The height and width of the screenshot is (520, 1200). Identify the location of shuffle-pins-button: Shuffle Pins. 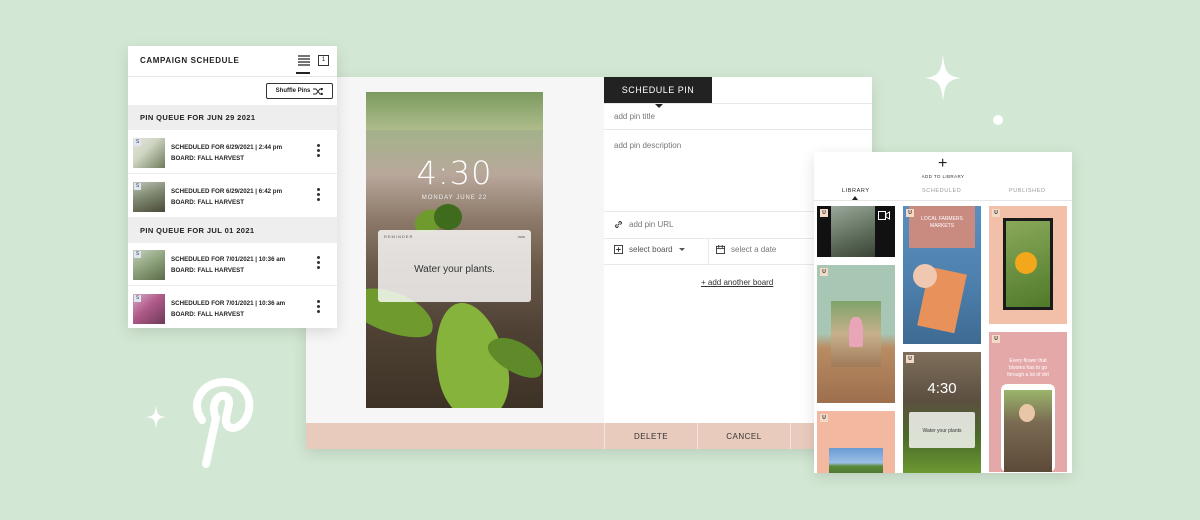
(299, 91).